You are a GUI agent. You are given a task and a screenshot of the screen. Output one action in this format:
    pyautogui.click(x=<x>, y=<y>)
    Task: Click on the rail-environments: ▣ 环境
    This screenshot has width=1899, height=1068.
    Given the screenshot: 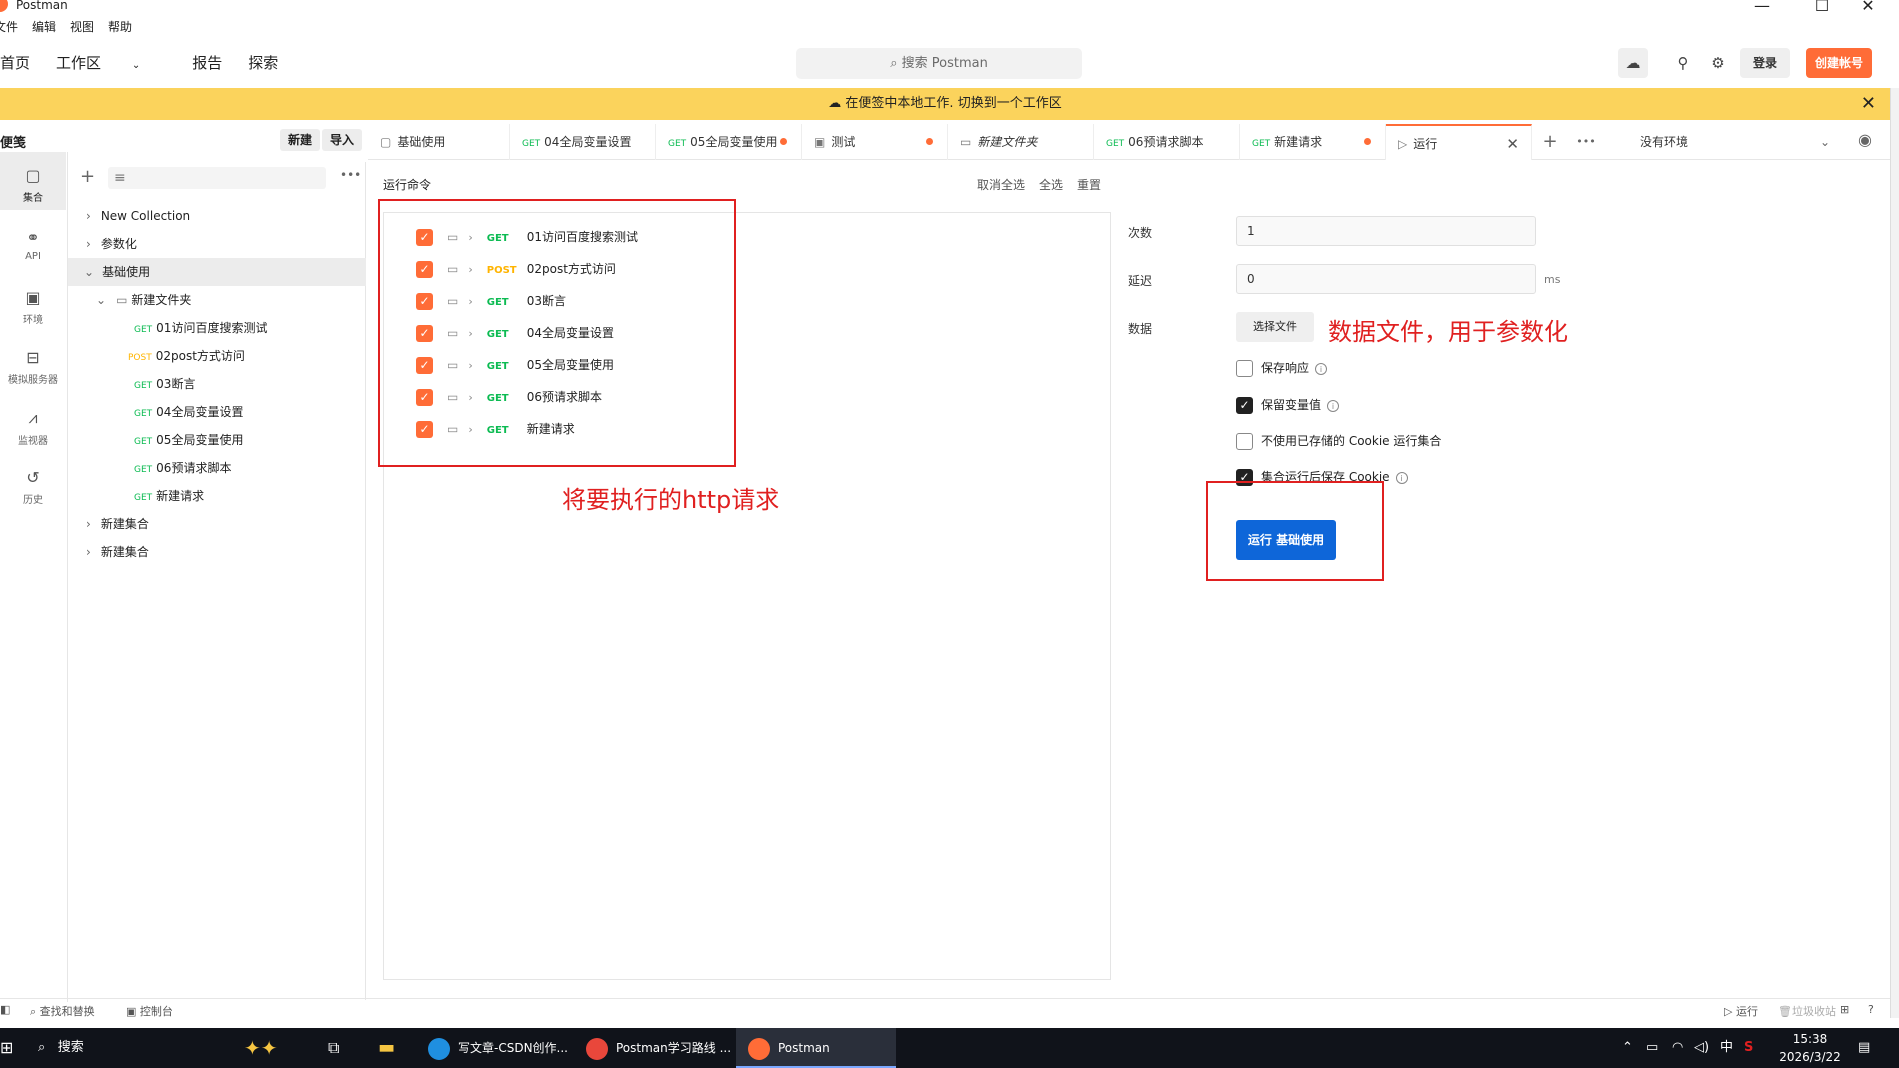 What is the action you would take?
    pyautogui.click(x=33, y=307)
    